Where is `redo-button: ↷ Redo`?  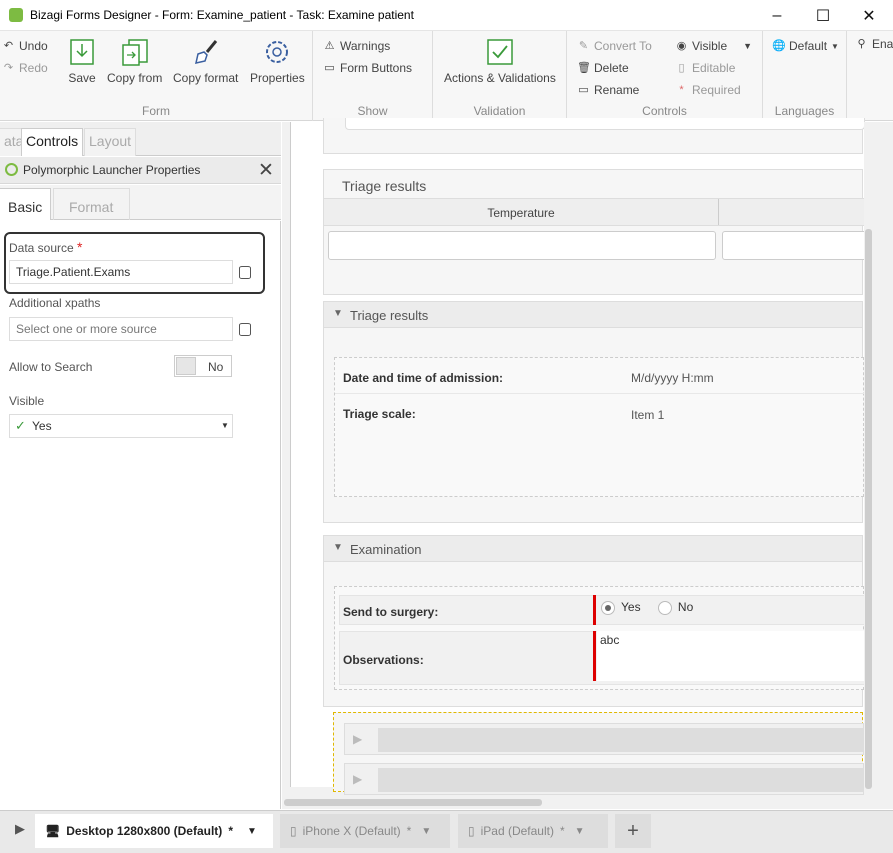 redo-button: ↷ Redo is located at coordinates (25, 68).